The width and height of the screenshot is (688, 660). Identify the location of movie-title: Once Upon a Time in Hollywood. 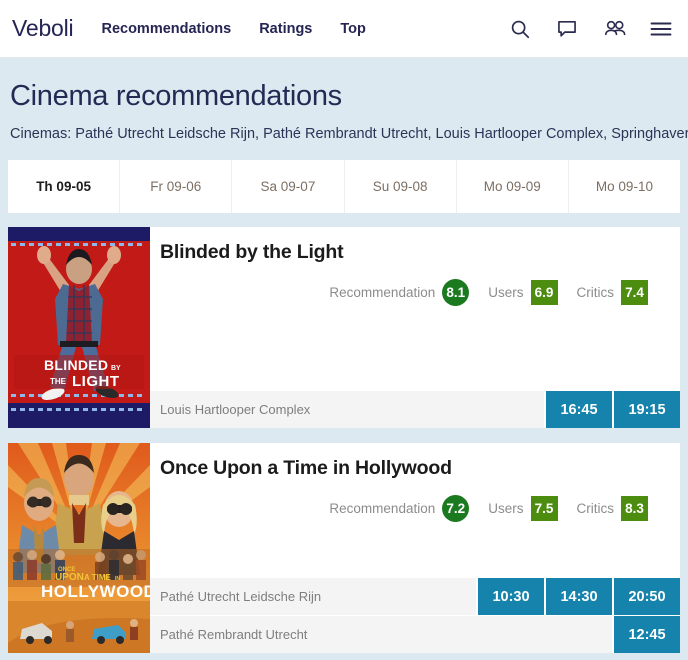
(414, 468).